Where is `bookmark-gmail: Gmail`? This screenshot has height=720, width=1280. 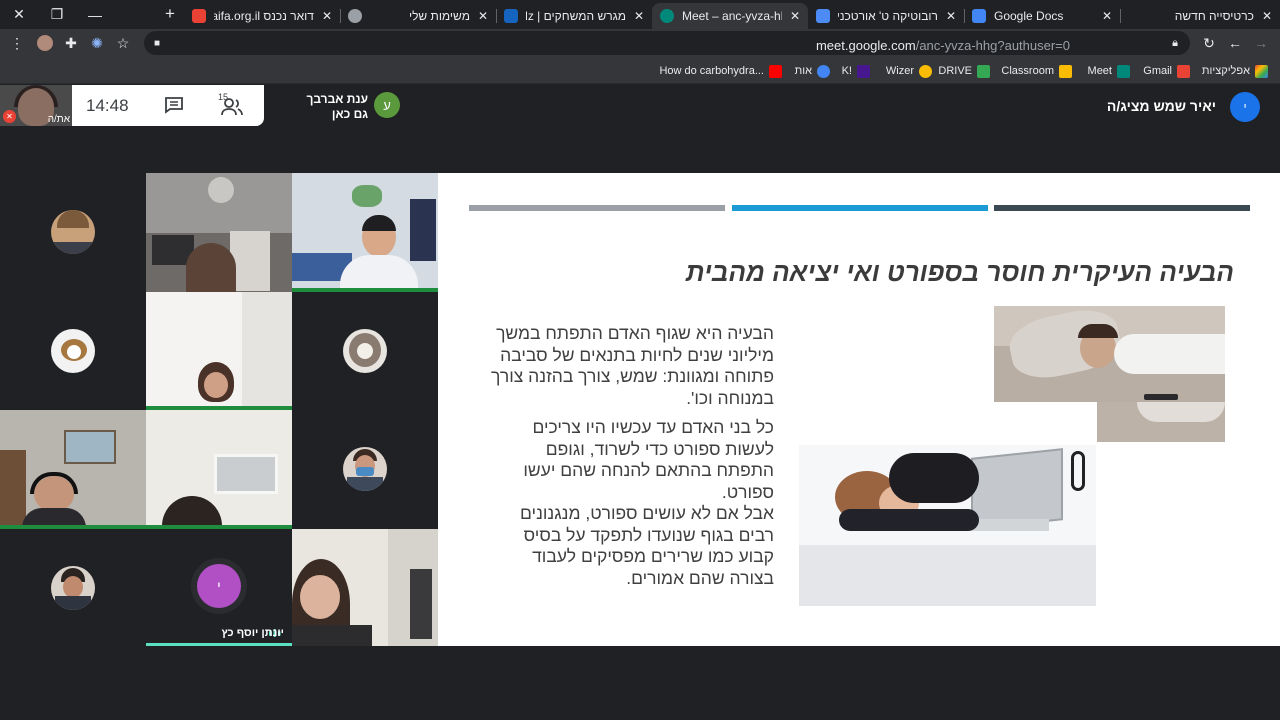 bookmark-gmail: Gmail is located at coordinates (1166, 71).